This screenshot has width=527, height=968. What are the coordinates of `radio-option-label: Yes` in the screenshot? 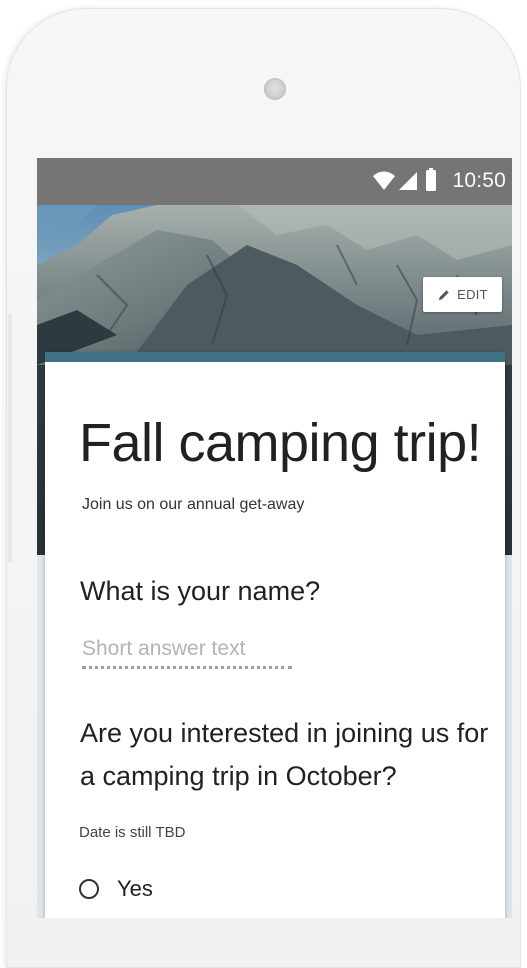 It's located at (135, 888).